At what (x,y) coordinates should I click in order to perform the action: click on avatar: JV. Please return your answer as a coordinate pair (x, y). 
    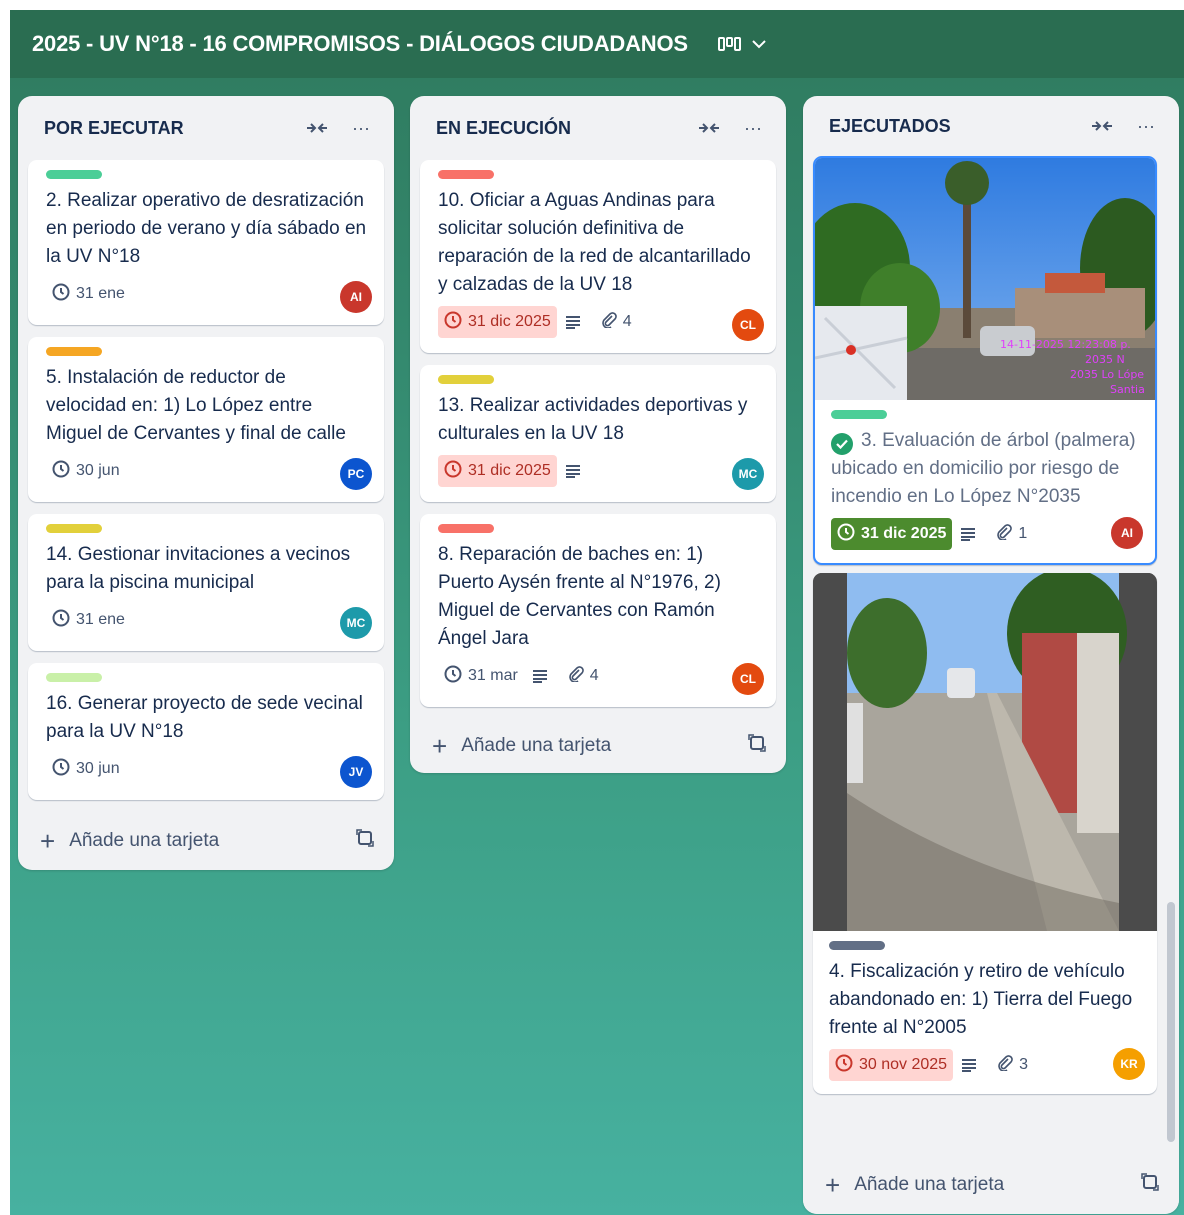
    Looking at the image, I should click on (356, 772).